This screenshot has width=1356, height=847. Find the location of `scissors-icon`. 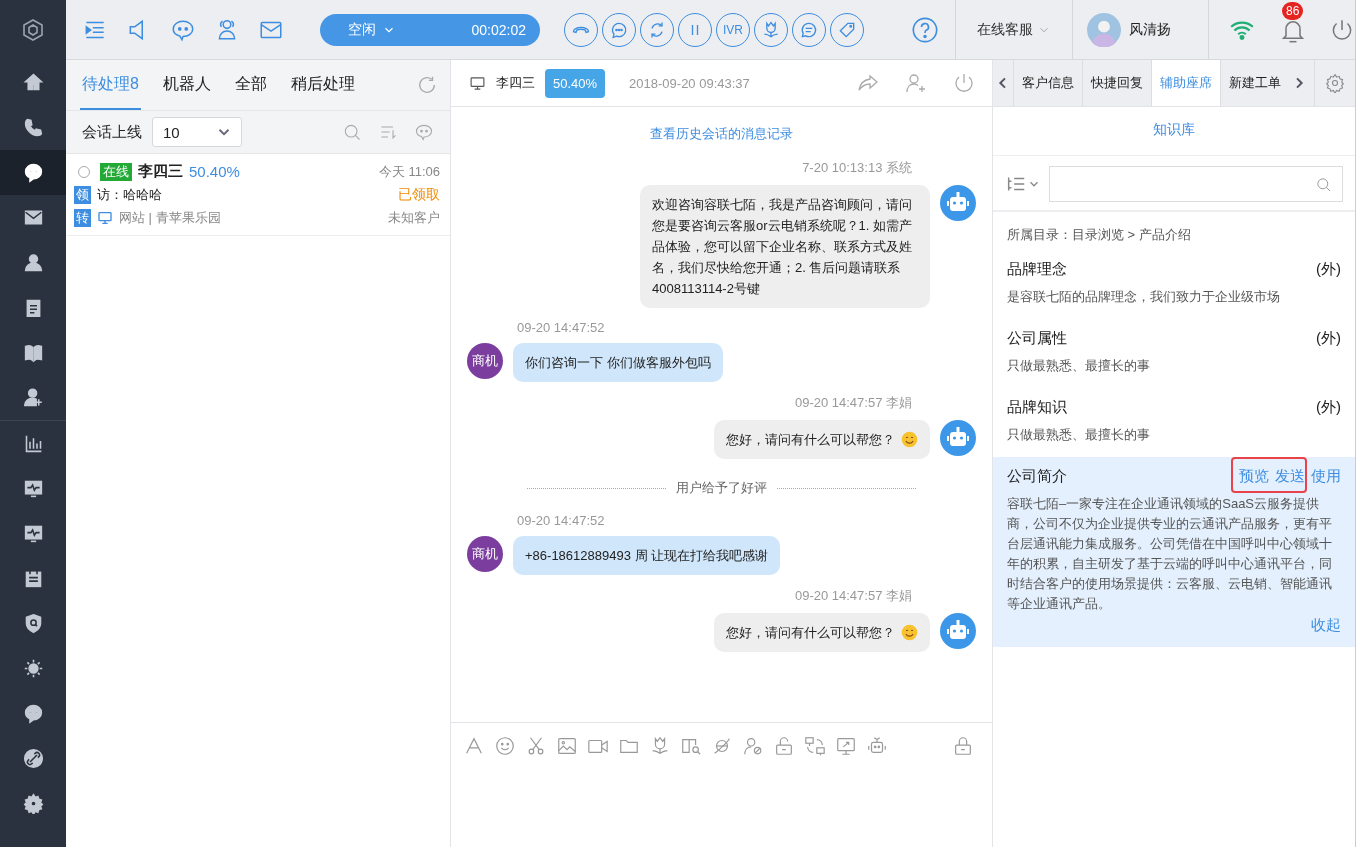

scissors-icon is located at coordinates (536, 746).